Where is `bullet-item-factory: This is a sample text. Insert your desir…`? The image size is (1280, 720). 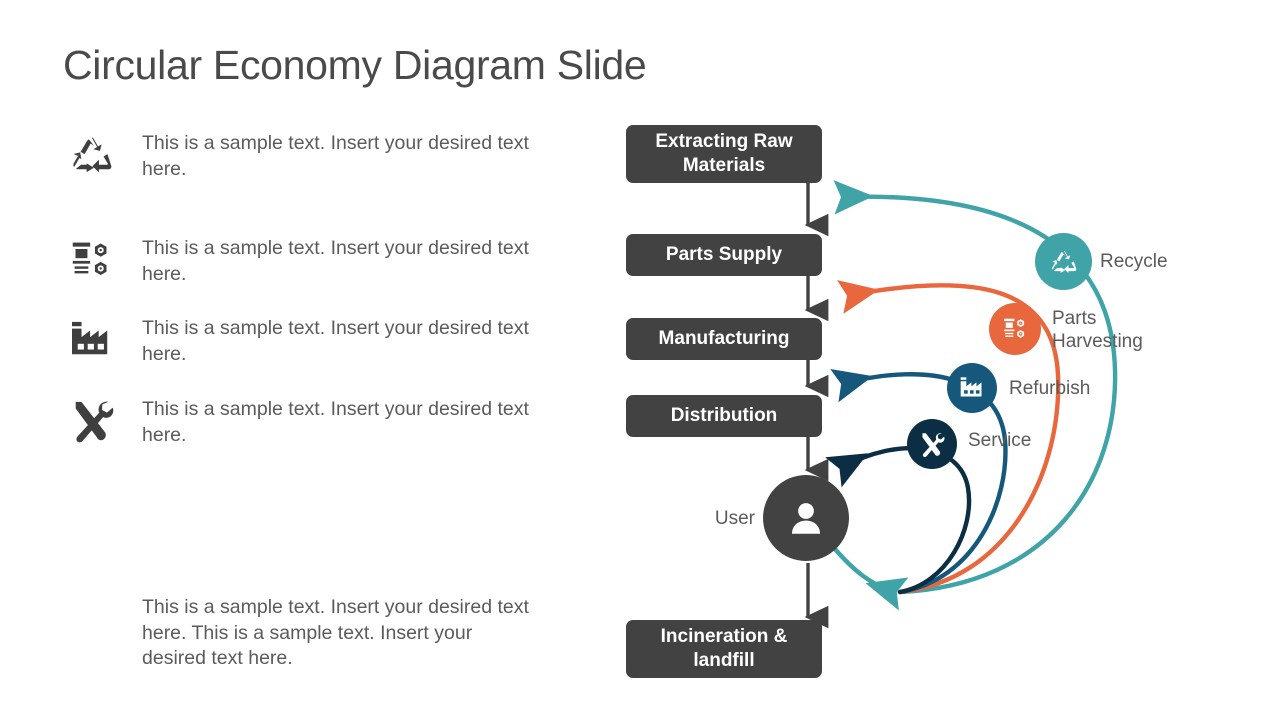
bullet-item-factory: This is a sample text. Insert your desir… is located at coordinates (298, 343).